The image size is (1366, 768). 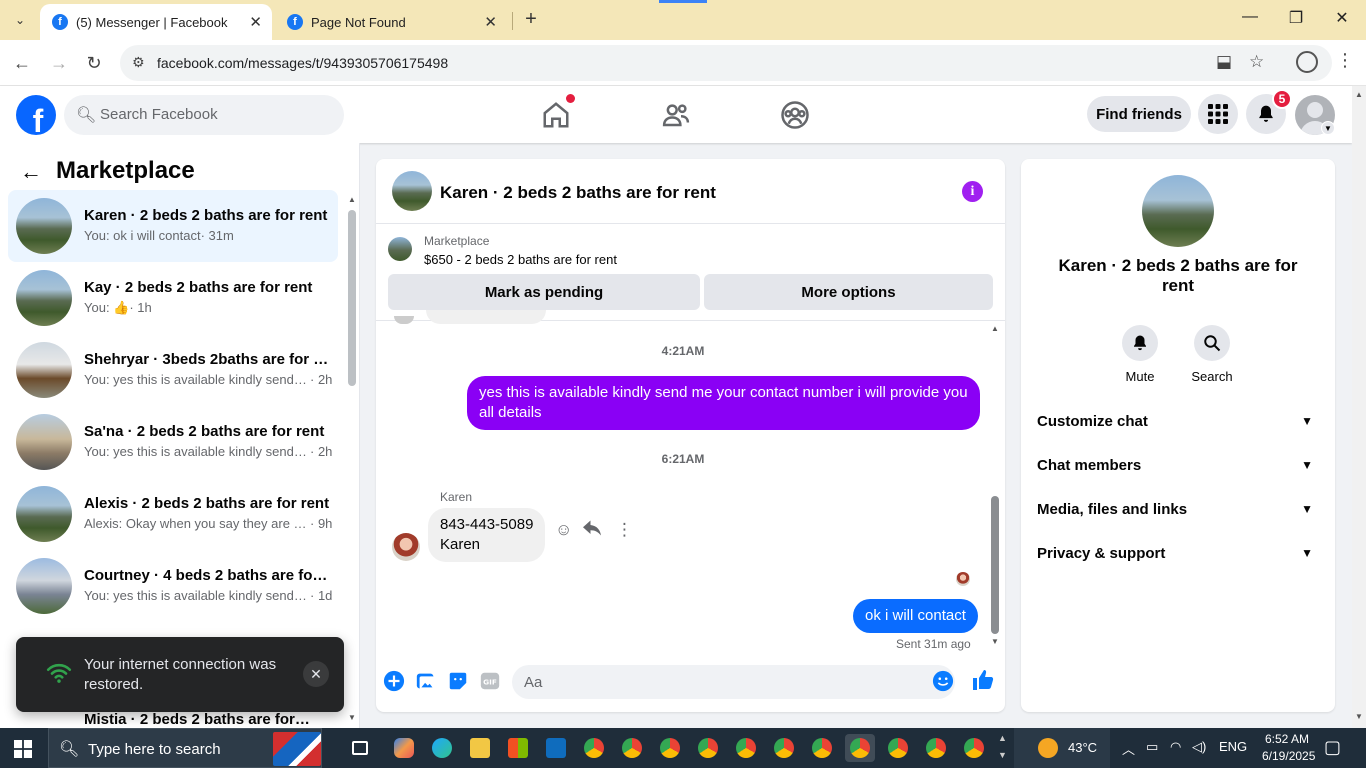 I want to click on listing-title: $650 - 2 beds 2 baths are for rent, so click(x=520, y=259).